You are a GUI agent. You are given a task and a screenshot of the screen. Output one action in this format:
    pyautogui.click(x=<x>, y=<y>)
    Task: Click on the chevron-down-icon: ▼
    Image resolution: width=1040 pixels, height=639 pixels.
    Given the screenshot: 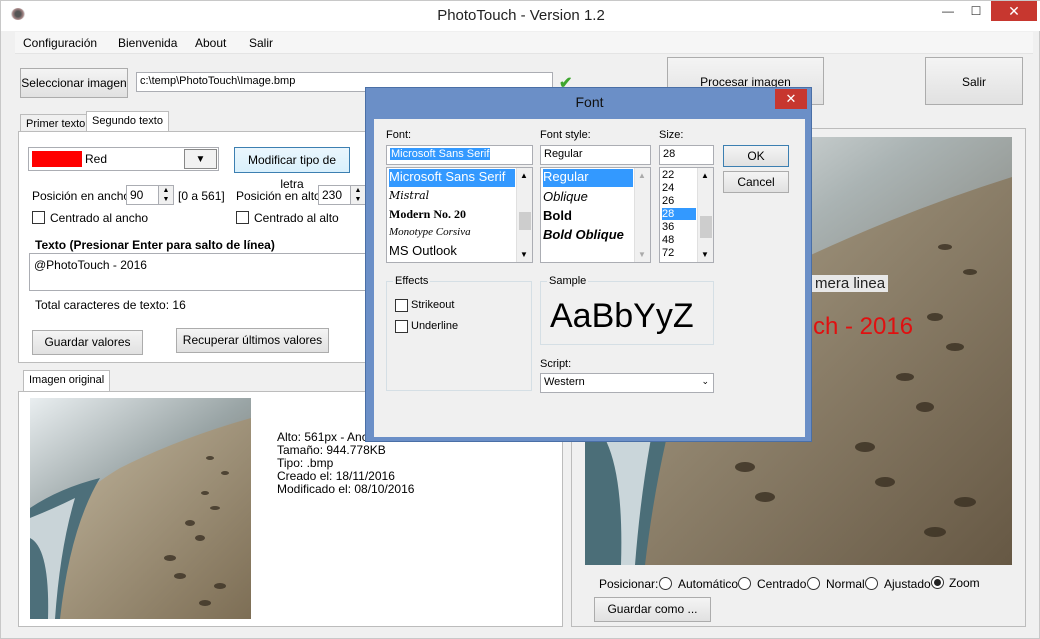 What is the action you would take?
    pyautogui.click(x=200, y=159)
    